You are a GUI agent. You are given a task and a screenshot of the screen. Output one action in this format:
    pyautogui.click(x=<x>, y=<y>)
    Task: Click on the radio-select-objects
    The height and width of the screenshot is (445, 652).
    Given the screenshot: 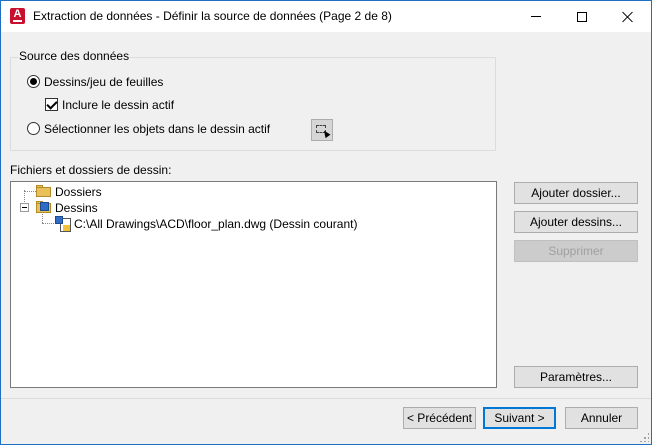 What is the action you would take?
    pyautogui.click(x=33, y=128)
    